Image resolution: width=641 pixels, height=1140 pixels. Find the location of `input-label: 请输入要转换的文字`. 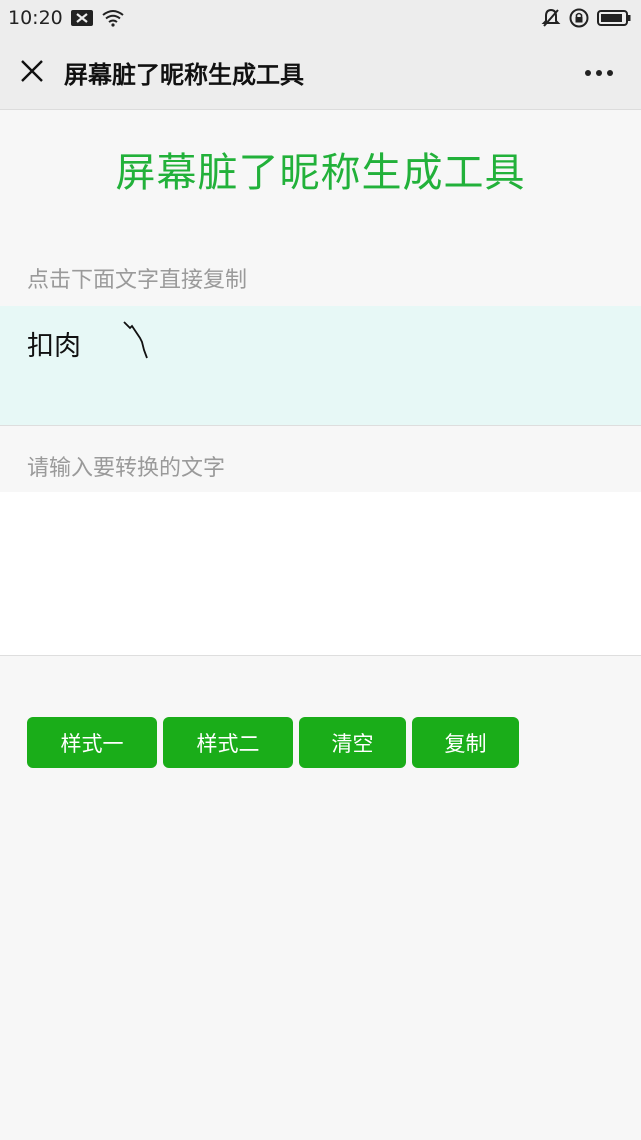

input-label: 请输入要转换的文字 is located at coordinates (126, 468).